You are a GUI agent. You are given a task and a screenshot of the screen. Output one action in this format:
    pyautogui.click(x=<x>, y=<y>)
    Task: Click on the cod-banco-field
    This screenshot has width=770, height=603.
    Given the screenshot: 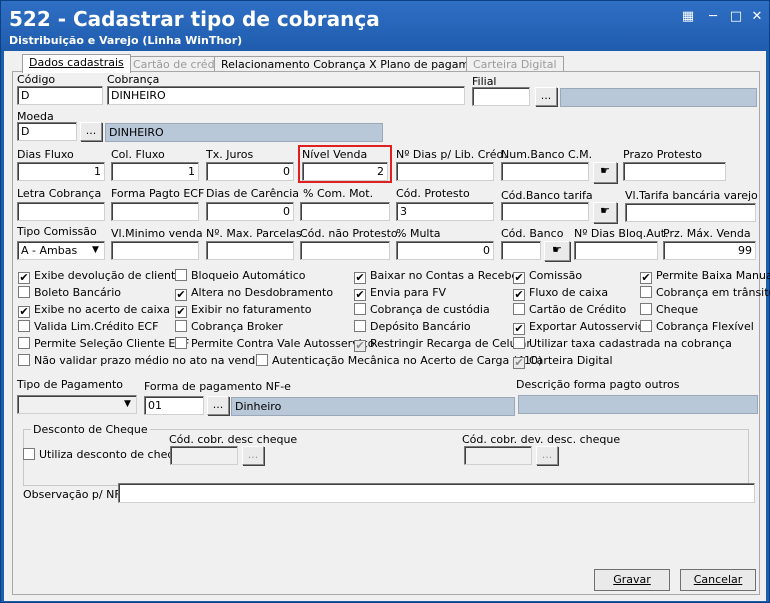 What is the action you would take?
    pyautogui.click(x=521, y=250)
    